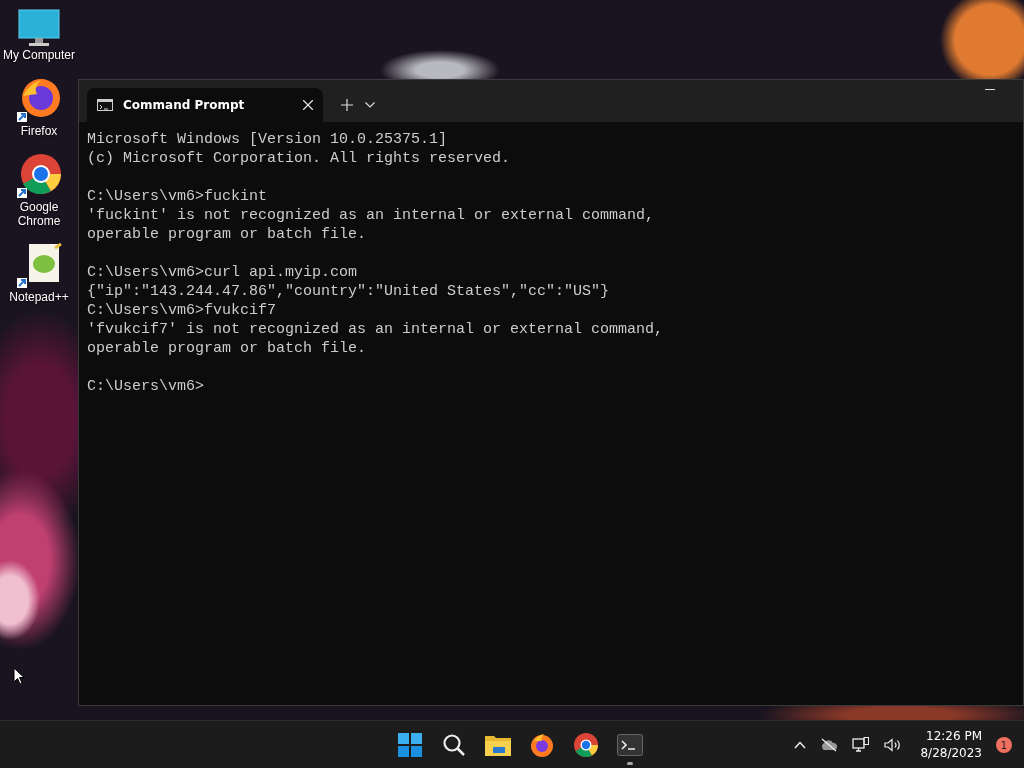 The width and height of the screenshot is (1024, 768). What do you see at coordinates (39, 28) in the screenshot?
I see `monitor-icon` at bounding box center [39, 28].